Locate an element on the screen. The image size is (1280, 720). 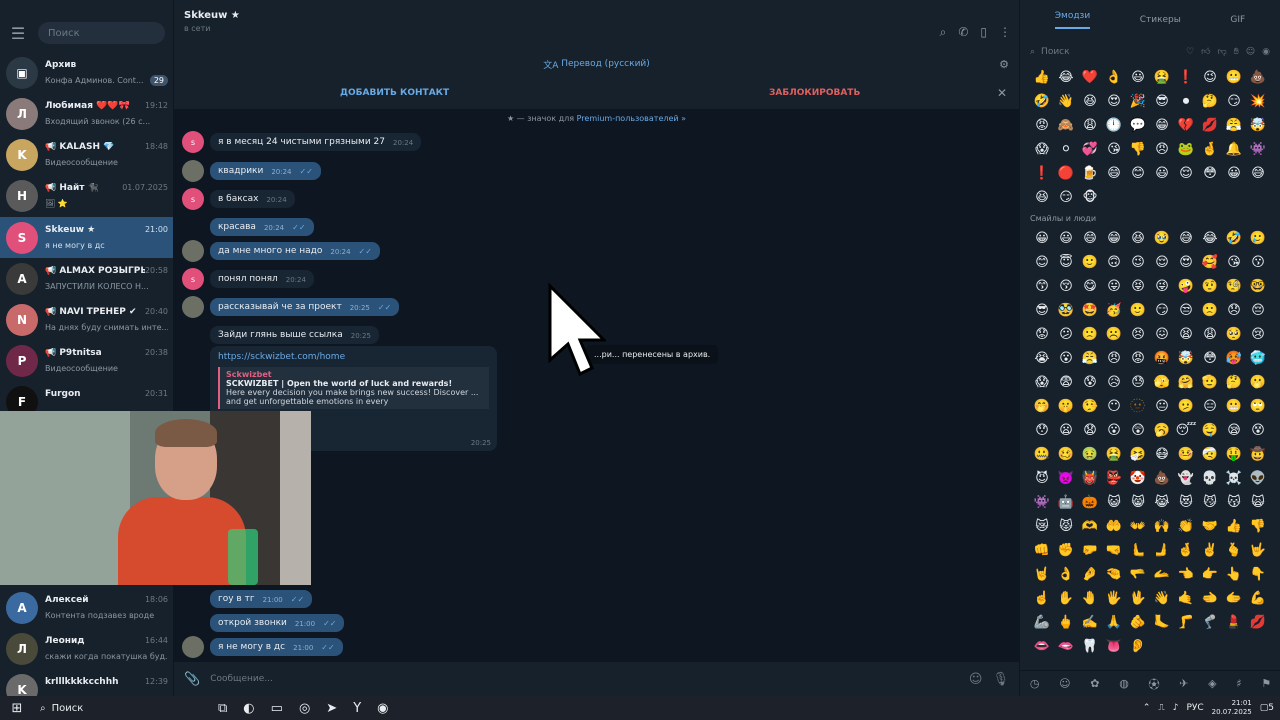
travel-icon: ✈ is located at coordinates (1183, 683).